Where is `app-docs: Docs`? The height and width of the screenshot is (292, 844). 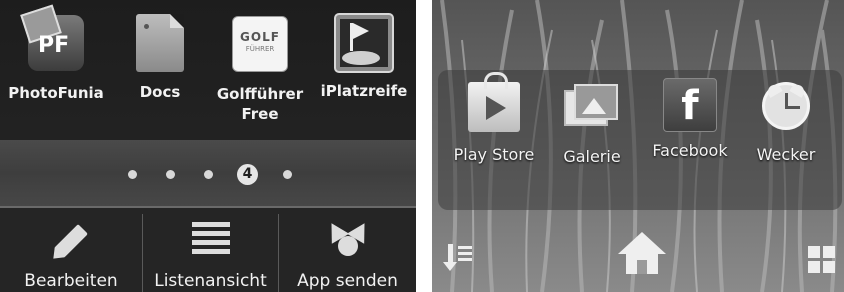 app-docs: Docs is located at coordinates (160, 57).